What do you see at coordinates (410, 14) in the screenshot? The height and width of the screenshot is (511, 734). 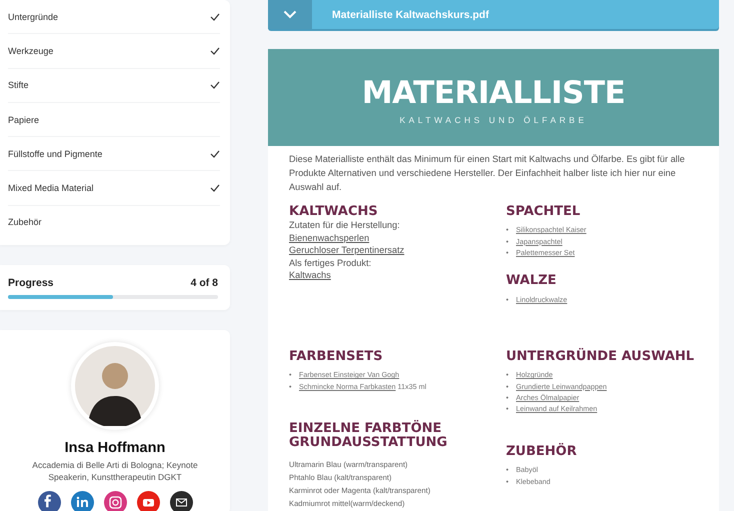 I see `attachment-title: Materialliste Kaltwachskurs.pdf` at bounding box center [410, 14].